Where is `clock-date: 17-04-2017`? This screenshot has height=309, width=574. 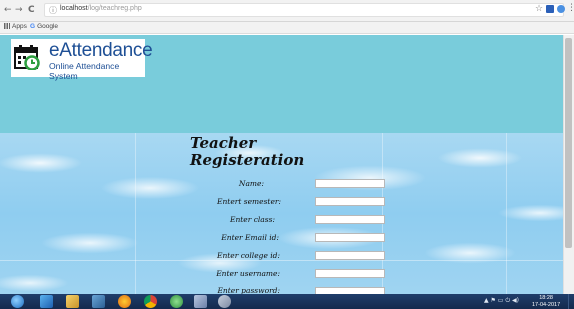 clock-date: 17-04-2017 is located at coordinates (546, 304).